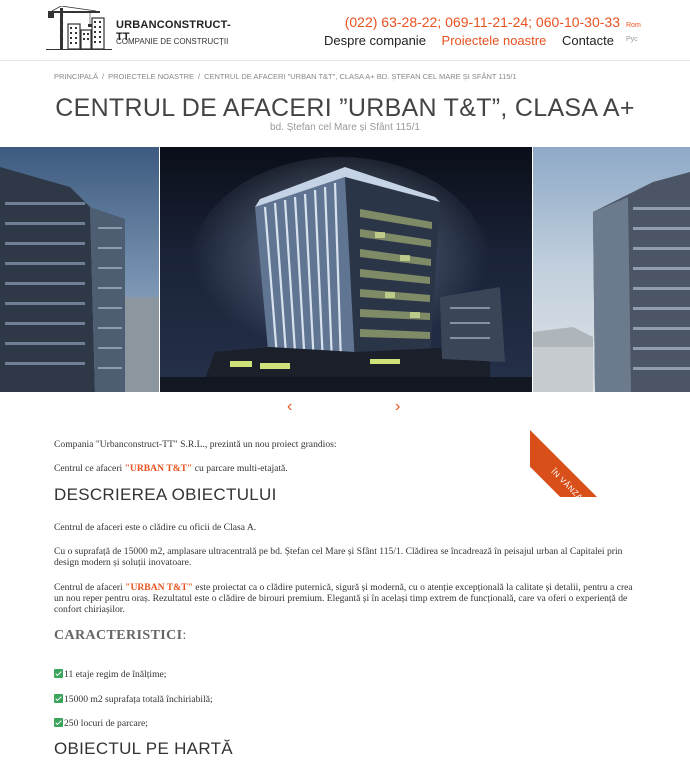 The width and height of the screenshot is (690, 777). What do you see at coordinates (159, 587) in the screenshot?
I see `description-p3-highlight: "URBAN T&T"` at bounding box center [159, 587].